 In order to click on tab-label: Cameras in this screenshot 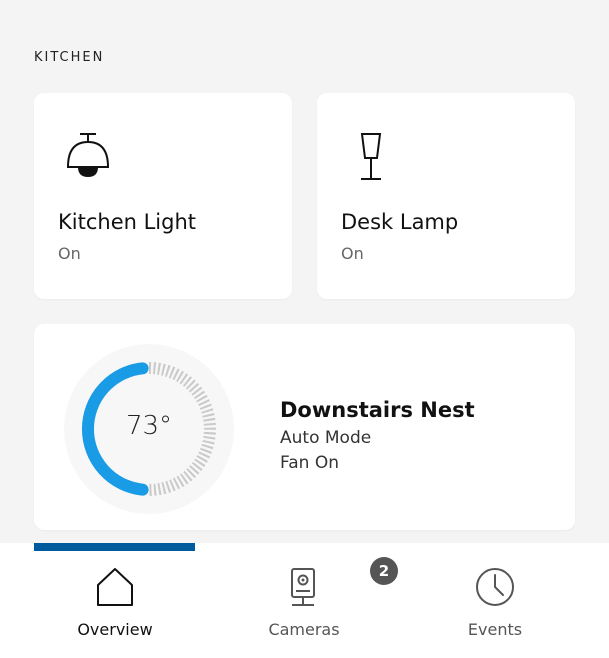, I will do `click(304, 629)`.